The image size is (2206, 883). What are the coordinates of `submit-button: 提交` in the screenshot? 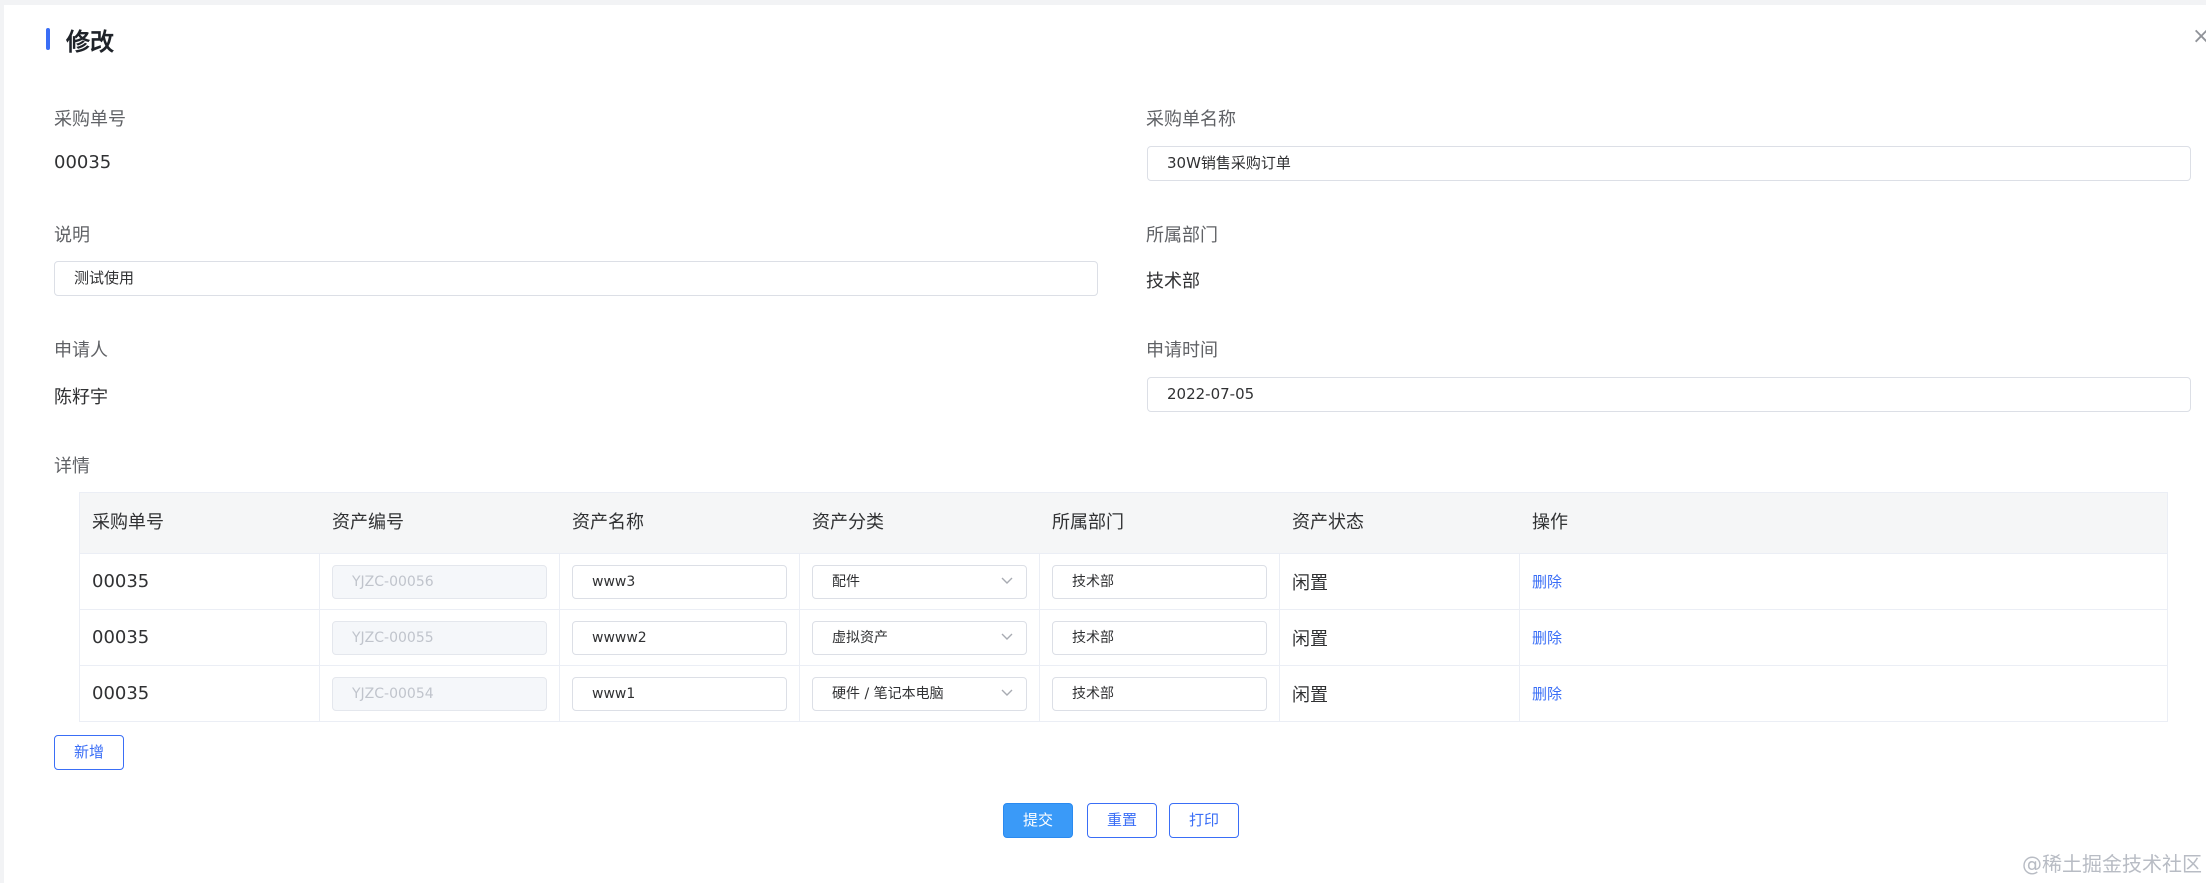 It's located at (1038, 820).